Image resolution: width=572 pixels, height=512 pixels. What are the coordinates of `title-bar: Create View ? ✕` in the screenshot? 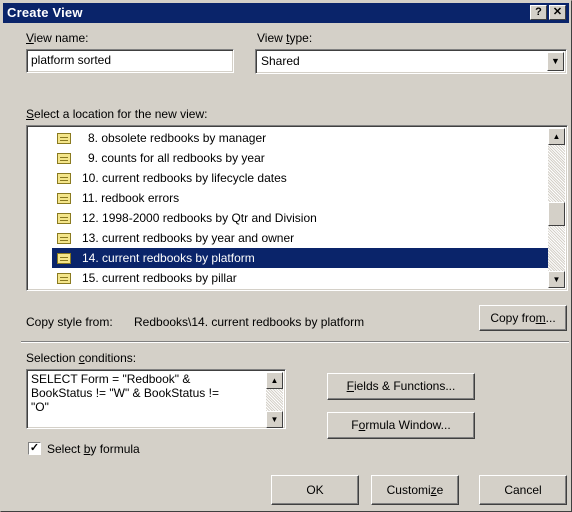 It's located at (286, 13).